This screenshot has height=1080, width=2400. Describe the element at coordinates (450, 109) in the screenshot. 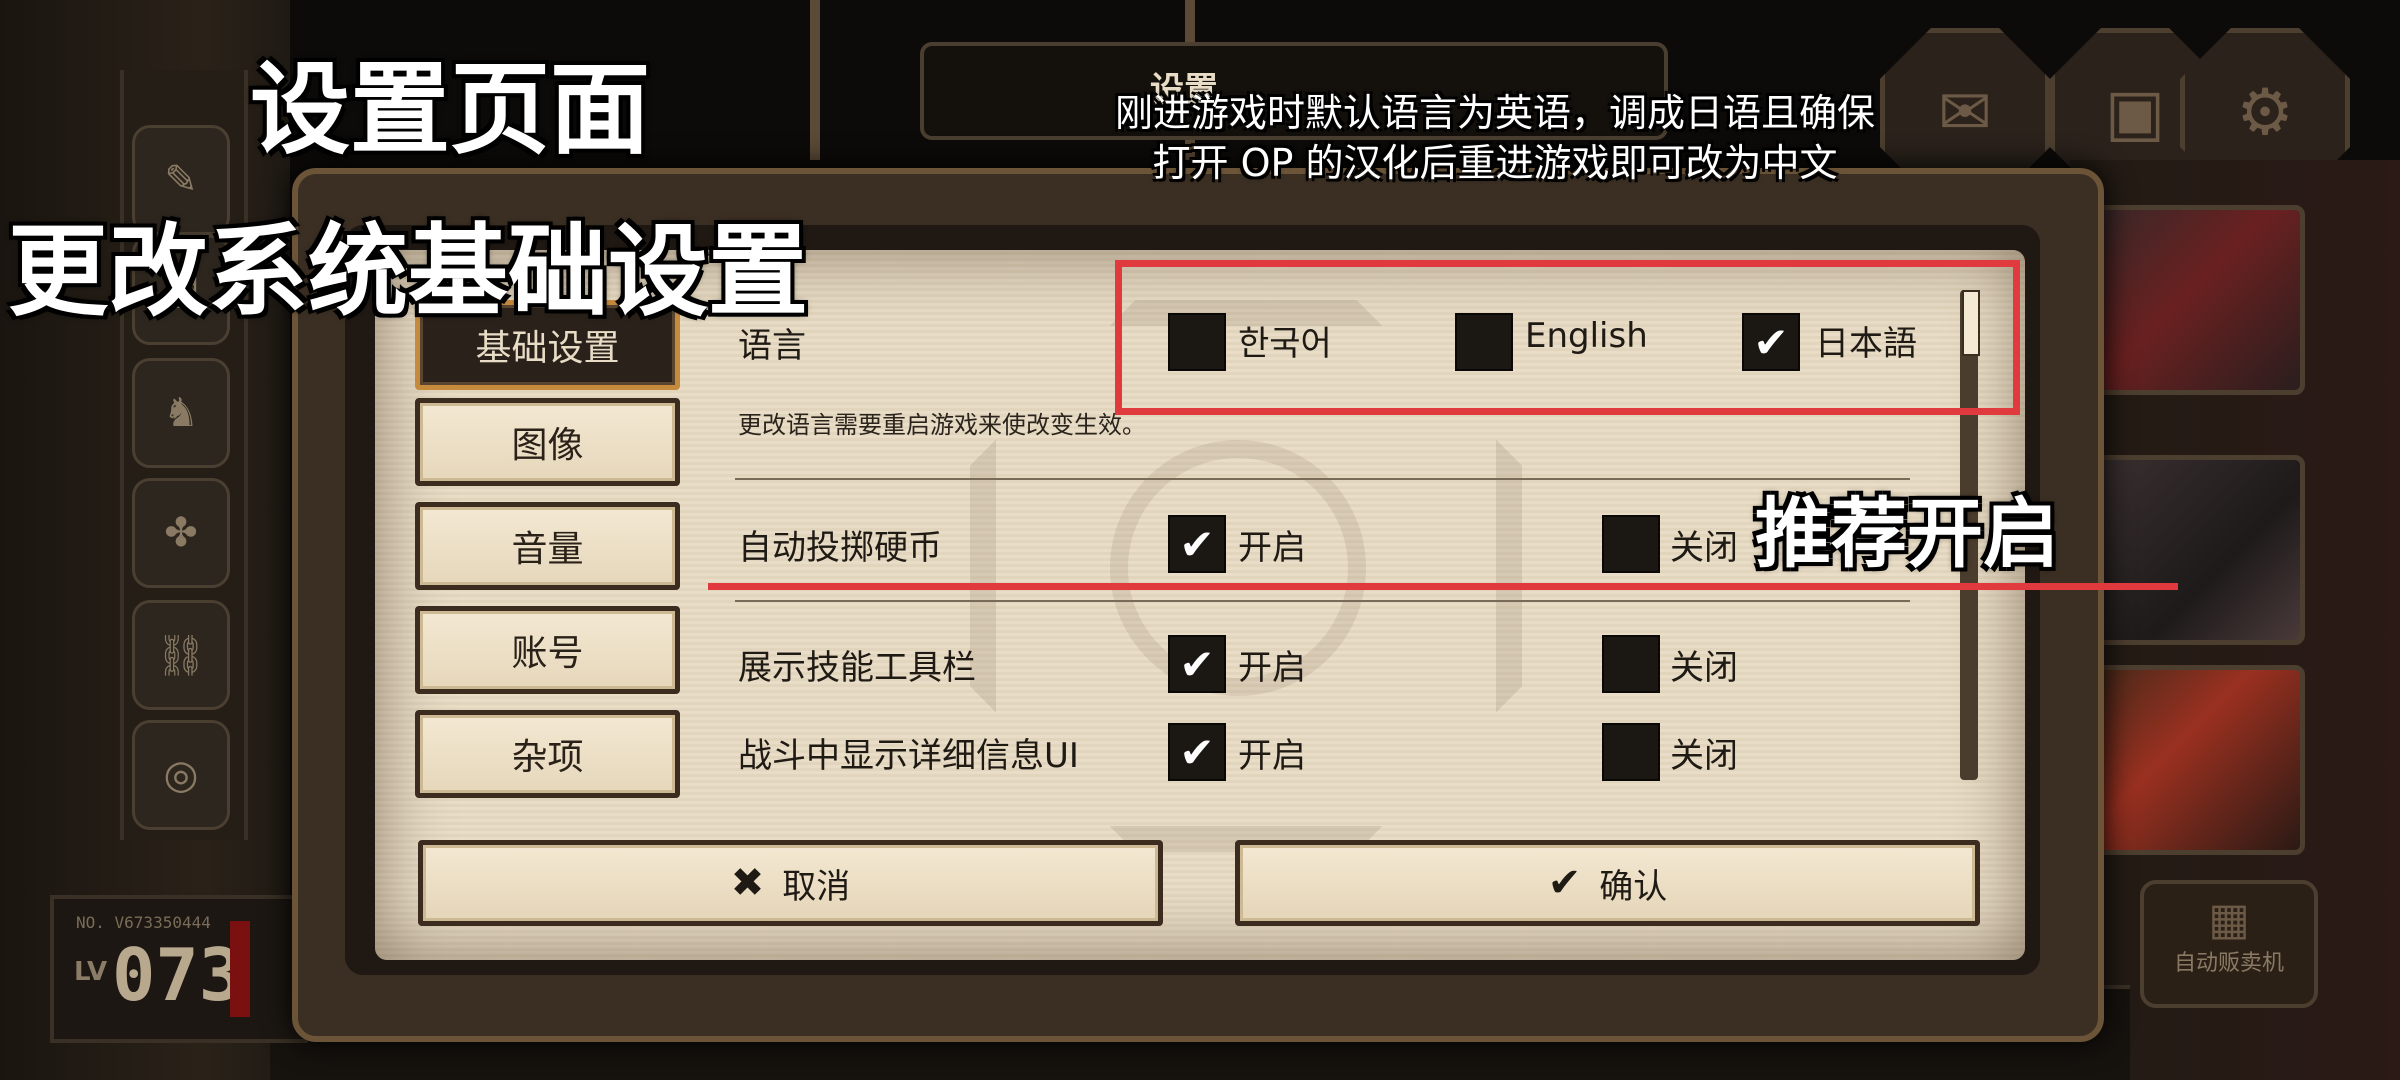

I see `overlay-title: 设置页面` at that location.